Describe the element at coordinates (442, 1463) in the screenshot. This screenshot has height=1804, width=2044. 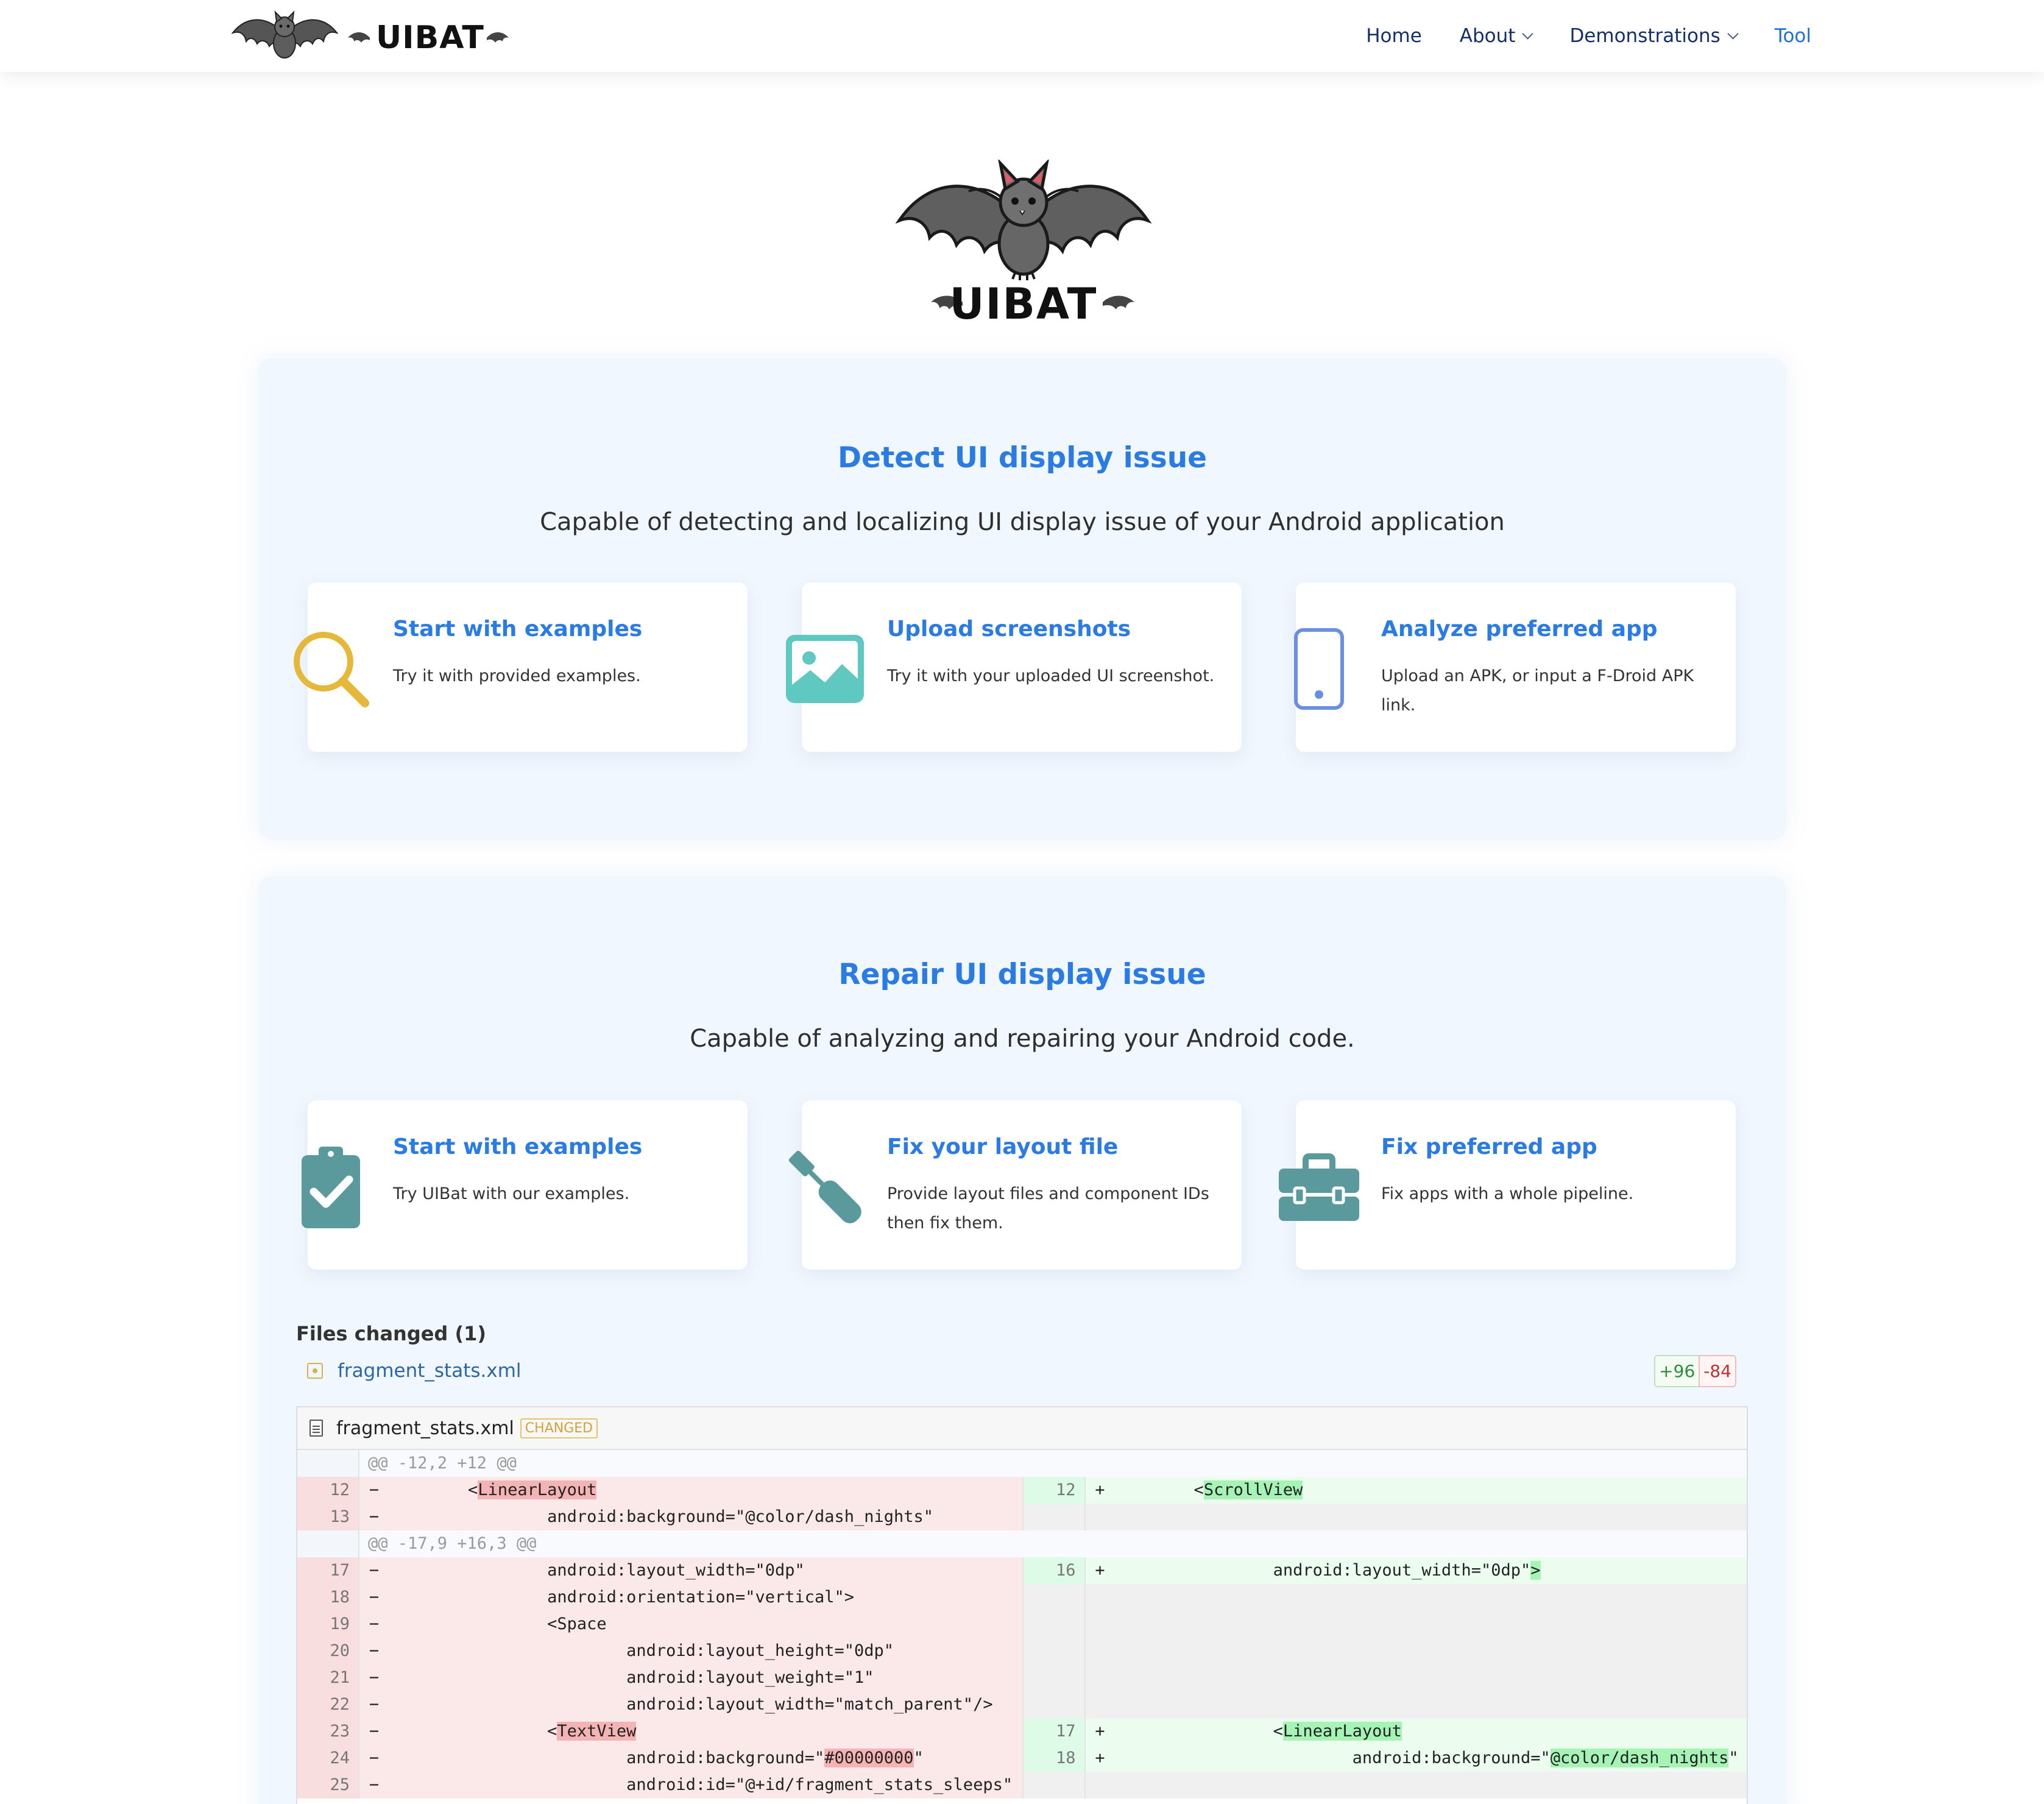
I see `hunk-text: @@ -12,2 +12 @@` at that location.